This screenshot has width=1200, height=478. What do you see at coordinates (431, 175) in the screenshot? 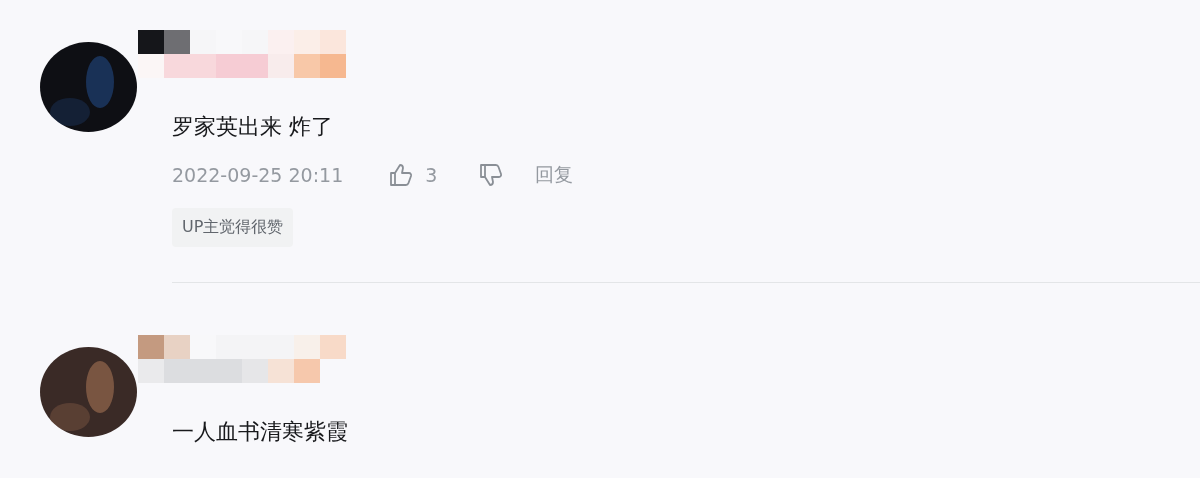
I see `like-count: 3` at bounding box center [431, 175].